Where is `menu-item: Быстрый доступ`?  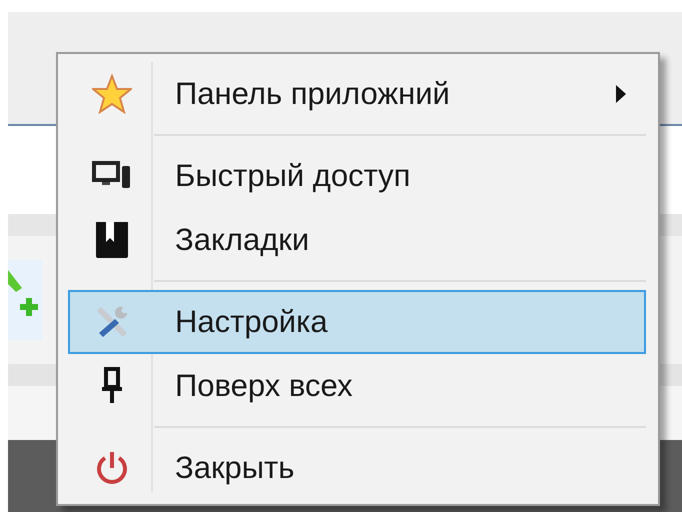
menu-item: Быстрый доступ is located at coordinates (357, 176).